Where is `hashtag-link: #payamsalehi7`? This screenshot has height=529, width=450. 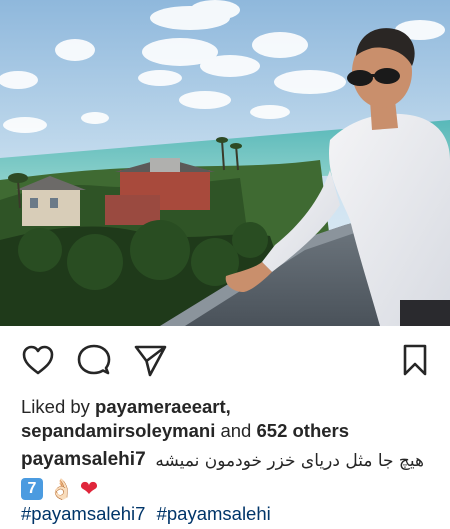 hashtag-link: #payamsalehi7 is located at coordinates (83, 513).